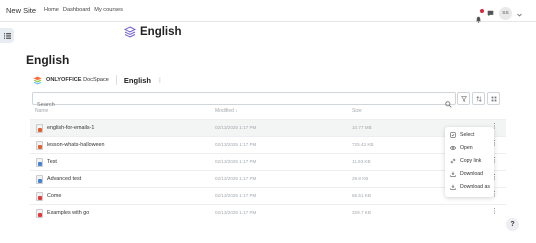  What do you see at coordinates (160, 80) in the screenshot?
I see `folder-more-icon: ⋮` at bounding box center [160, 80].